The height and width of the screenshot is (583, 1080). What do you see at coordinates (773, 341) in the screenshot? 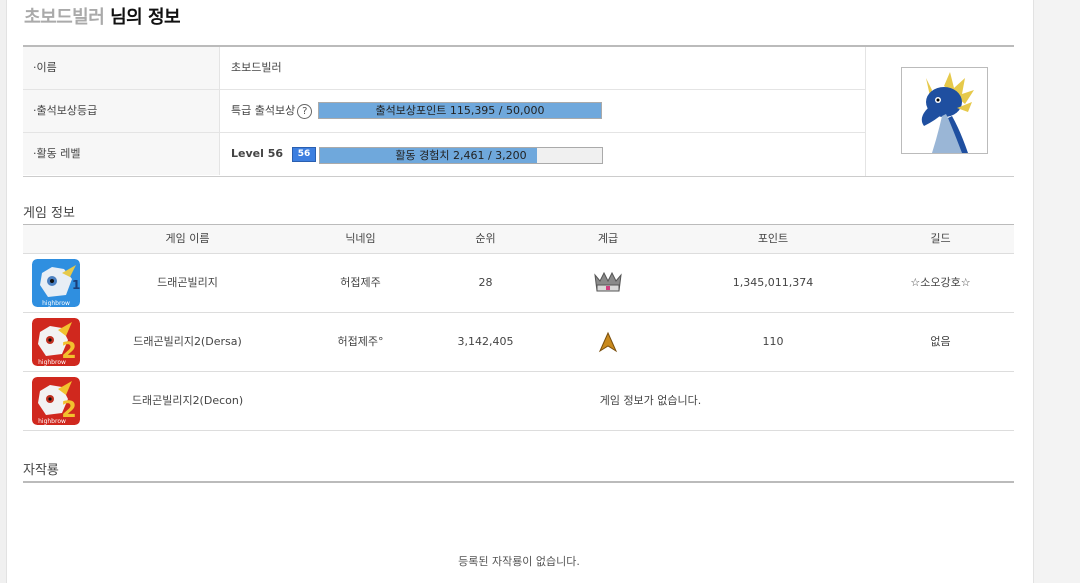
I see `points: 110` at bounding box center [773, 341].